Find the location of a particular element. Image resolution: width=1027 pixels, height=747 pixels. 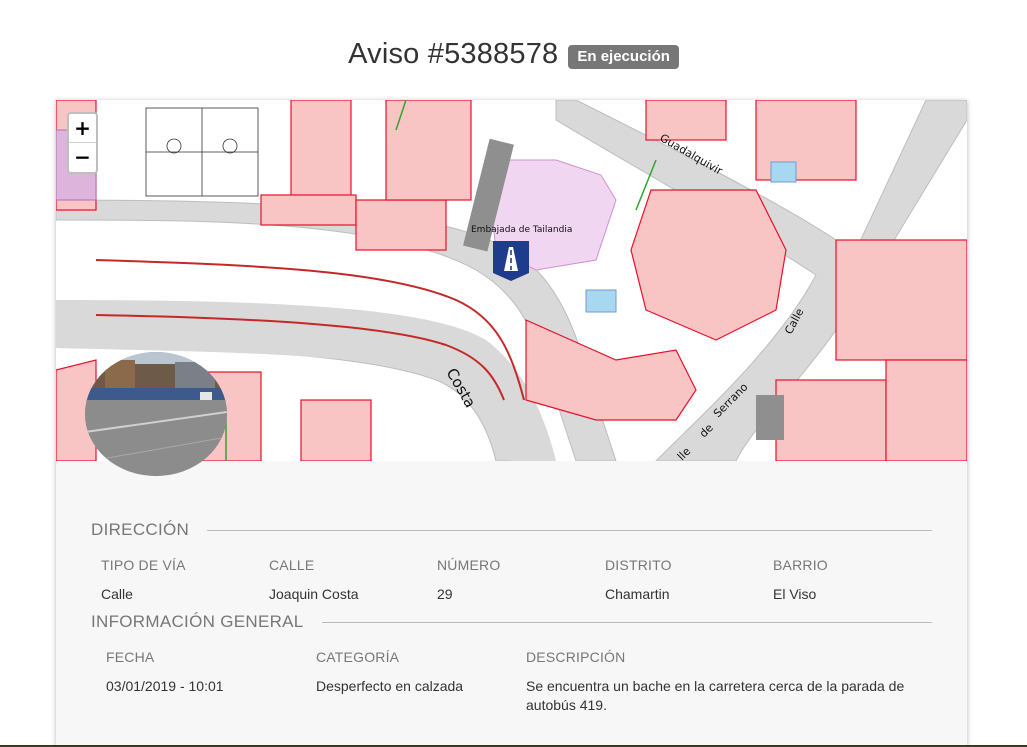

field-value: Chamartin is located at coordinates (637, 594).